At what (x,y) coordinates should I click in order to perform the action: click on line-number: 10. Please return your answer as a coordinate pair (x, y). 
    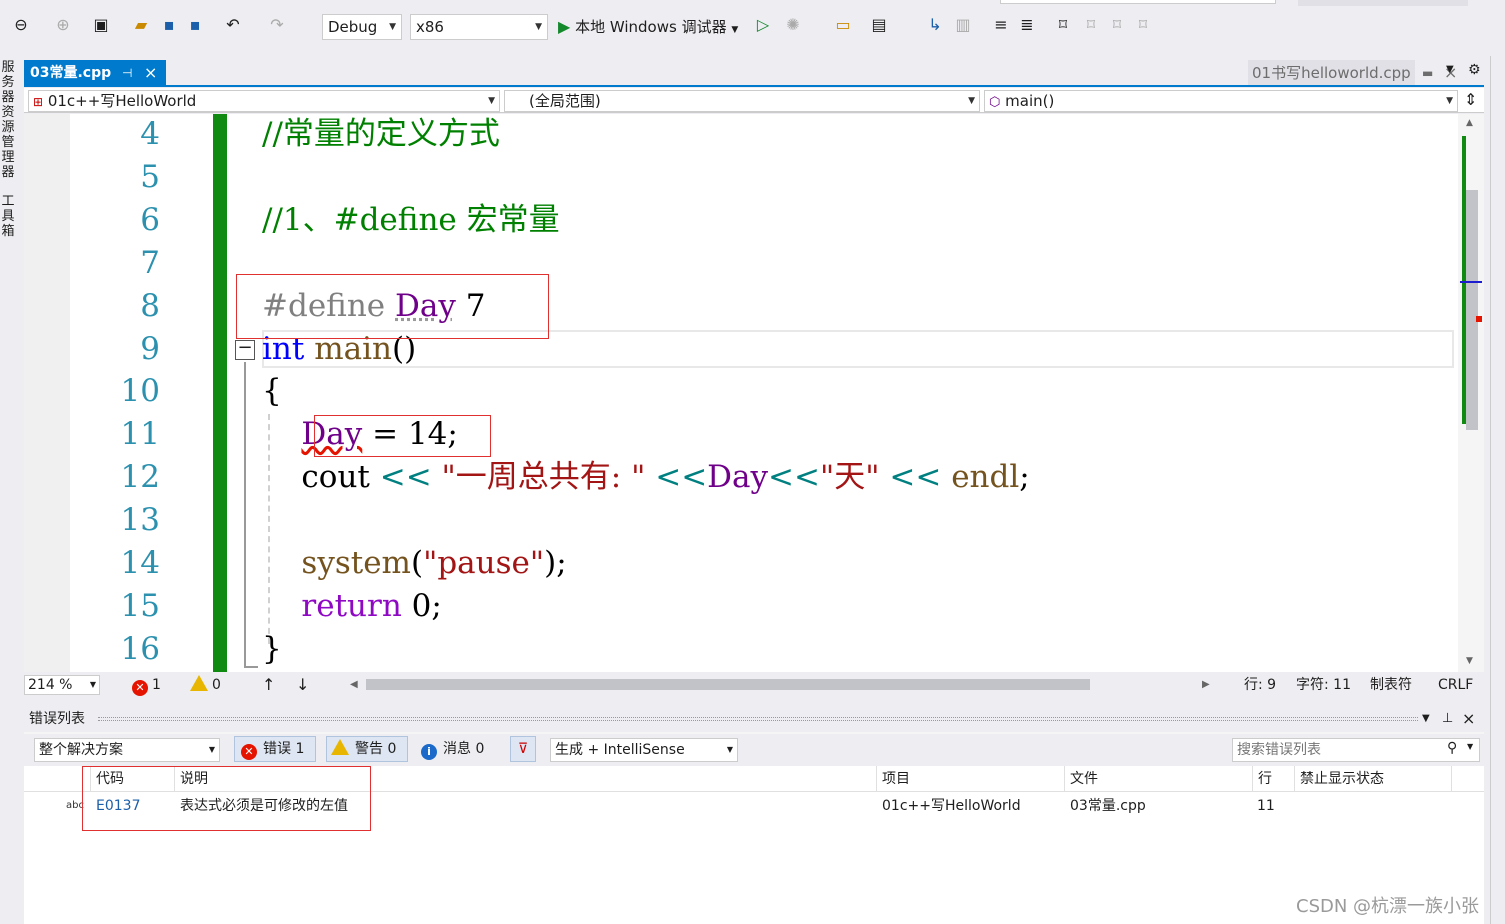
    Looking at the image, I should click on (140, 391).